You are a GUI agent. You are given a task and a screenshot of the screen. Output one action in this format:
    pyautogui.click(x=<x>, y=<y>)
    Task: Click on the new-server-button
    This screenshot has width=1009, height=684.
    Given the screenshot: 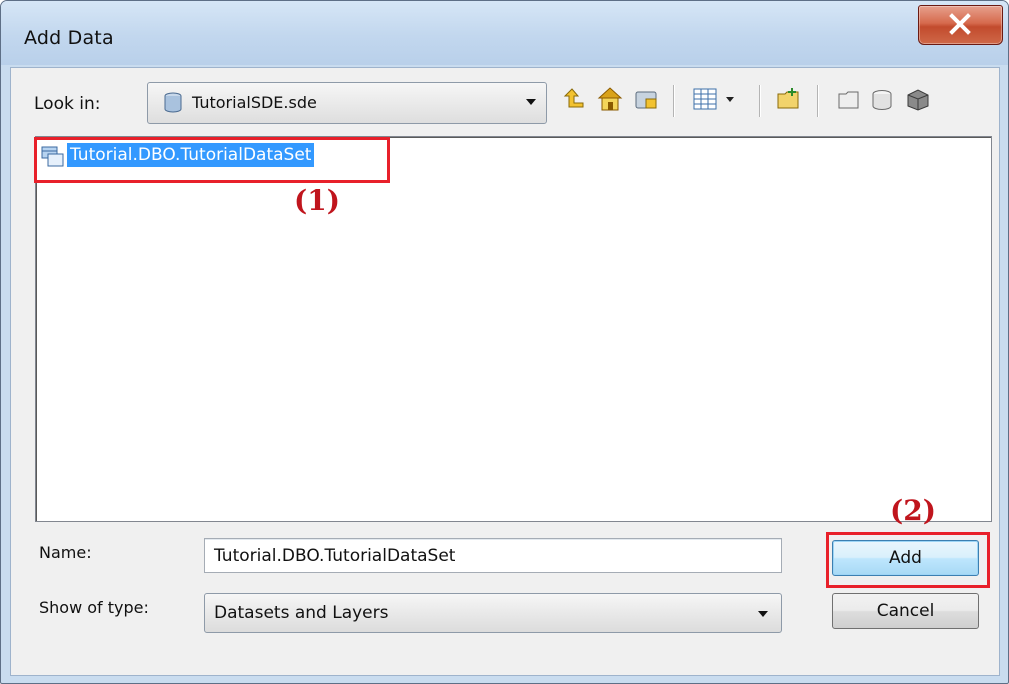 What is the action you would take?
    pyautogui.click(x=916, y=99)
    